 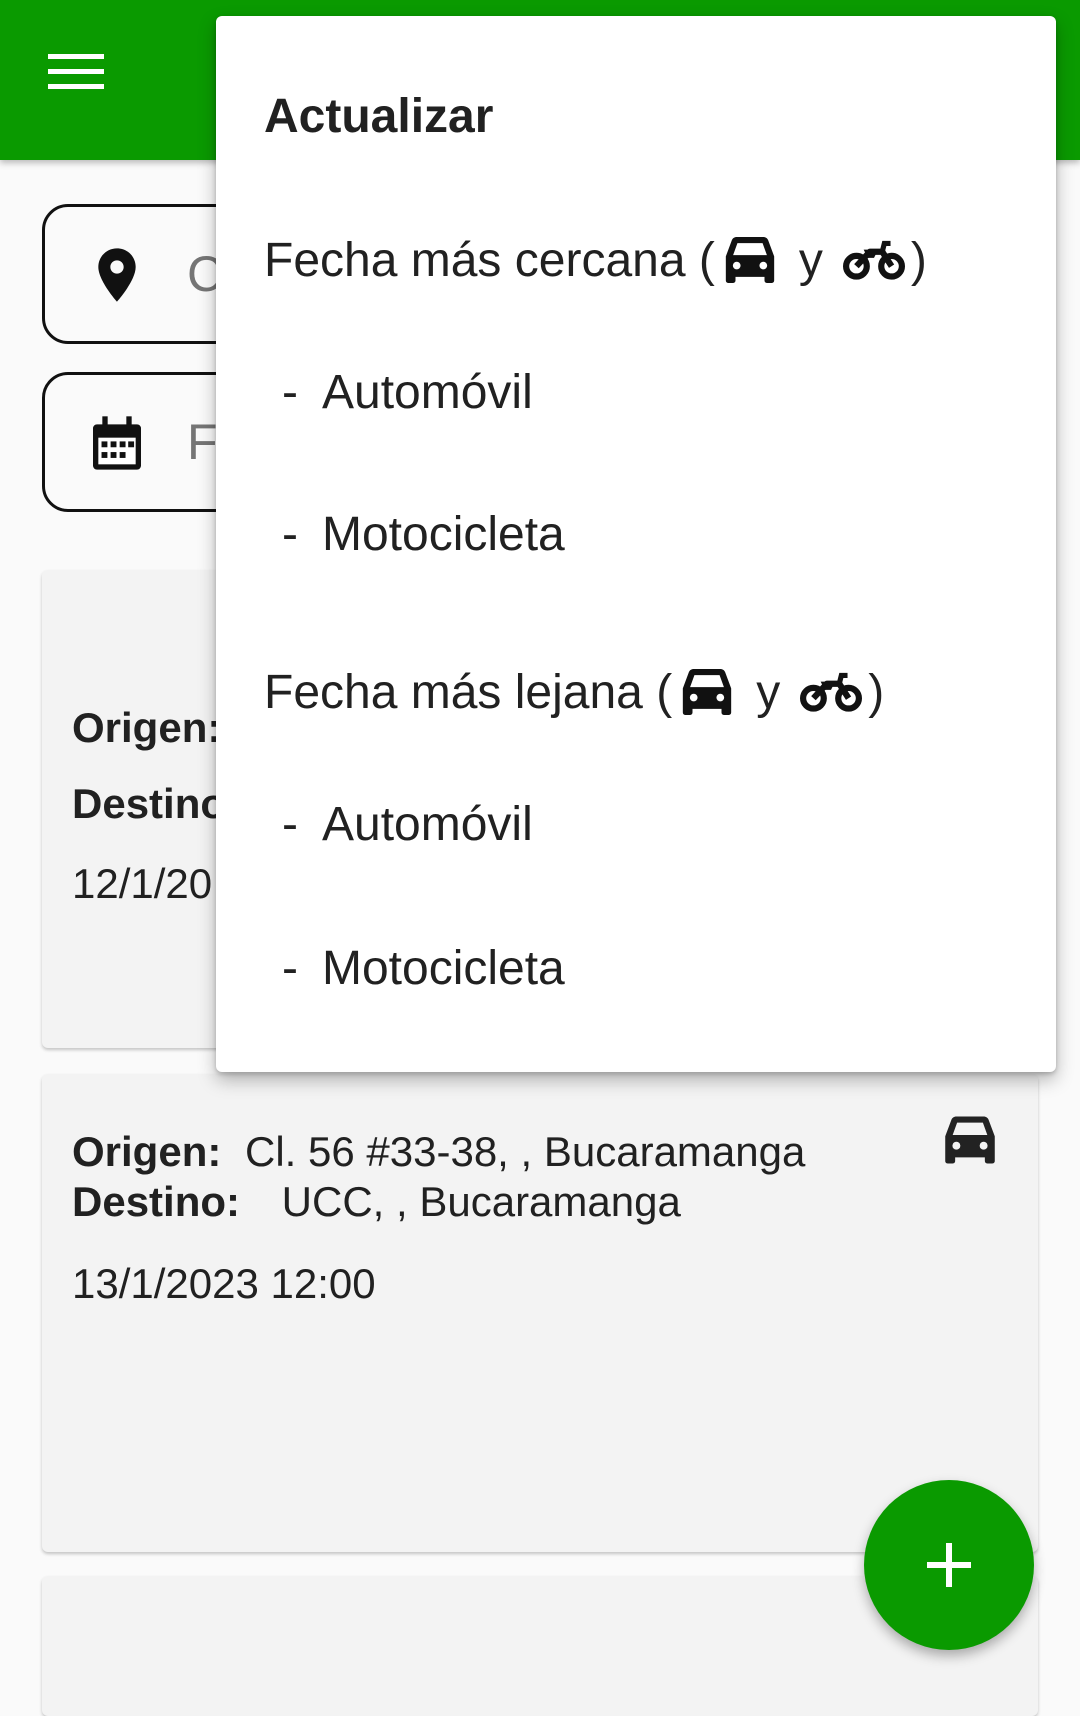 What do you see at coordinates (117, 443) in the screenshot?
I see `calendar-icon` at bounding box center [117, 443].